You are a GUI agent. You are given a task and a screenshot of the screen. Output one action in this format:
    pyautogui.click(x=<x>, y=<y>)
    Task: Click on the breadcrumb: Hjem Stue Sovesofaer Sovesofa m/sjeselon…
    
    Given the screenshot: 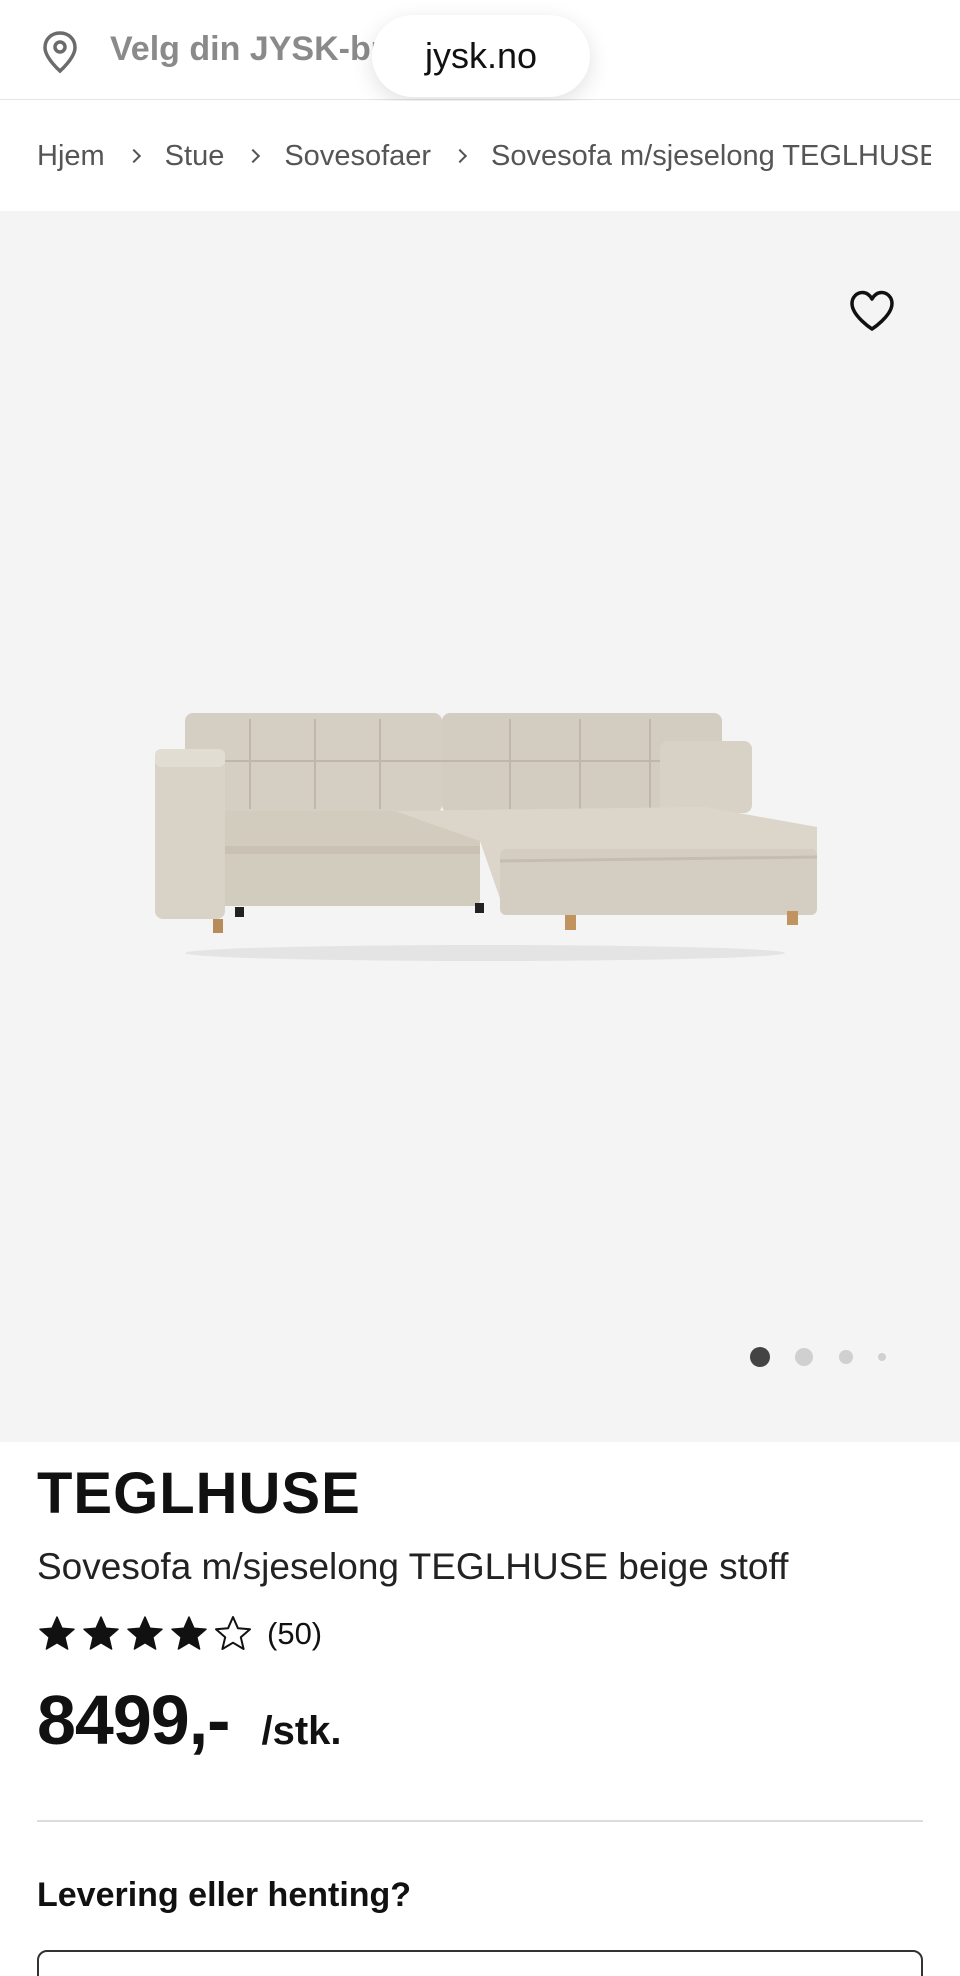 What is the action you would take?
    pyautogui.click(x=480, y=156)
    